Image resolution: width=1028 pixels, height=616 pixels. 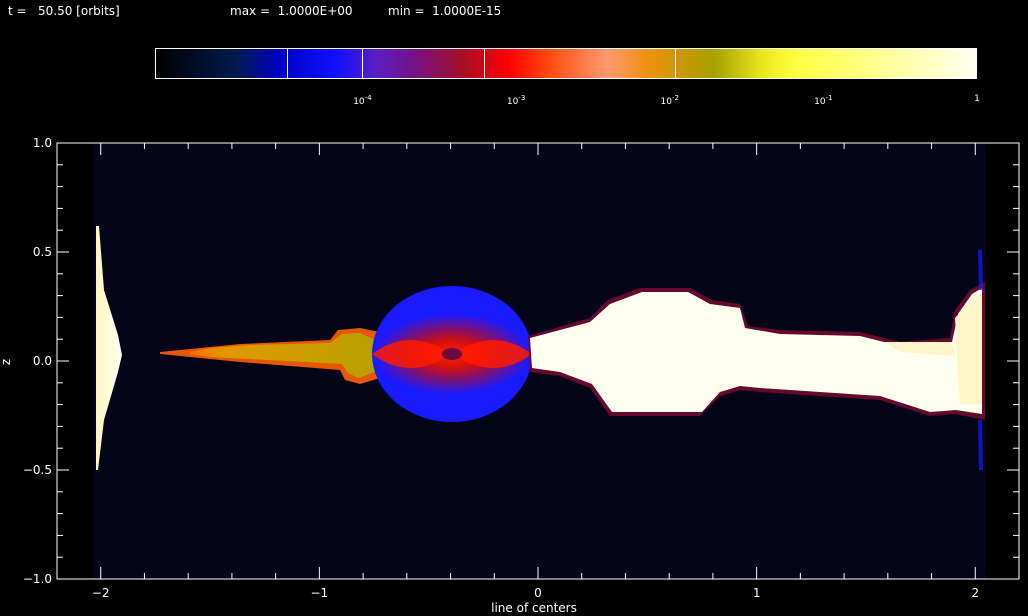 I want to click on x-tick-label: 2, so click(x=975, y=593).